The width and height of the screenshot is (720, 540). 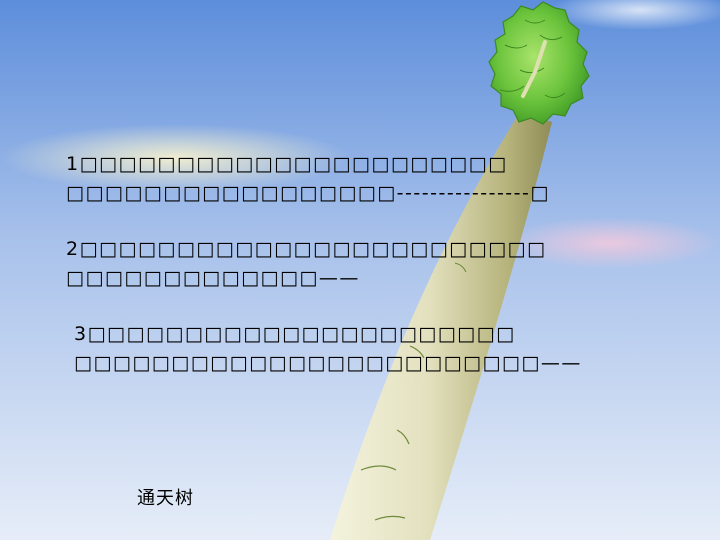 I want to click on question-3-line-1: 3□□□□□□□□□□□□□□□□□□□□□□, so click(x=295, y=334).